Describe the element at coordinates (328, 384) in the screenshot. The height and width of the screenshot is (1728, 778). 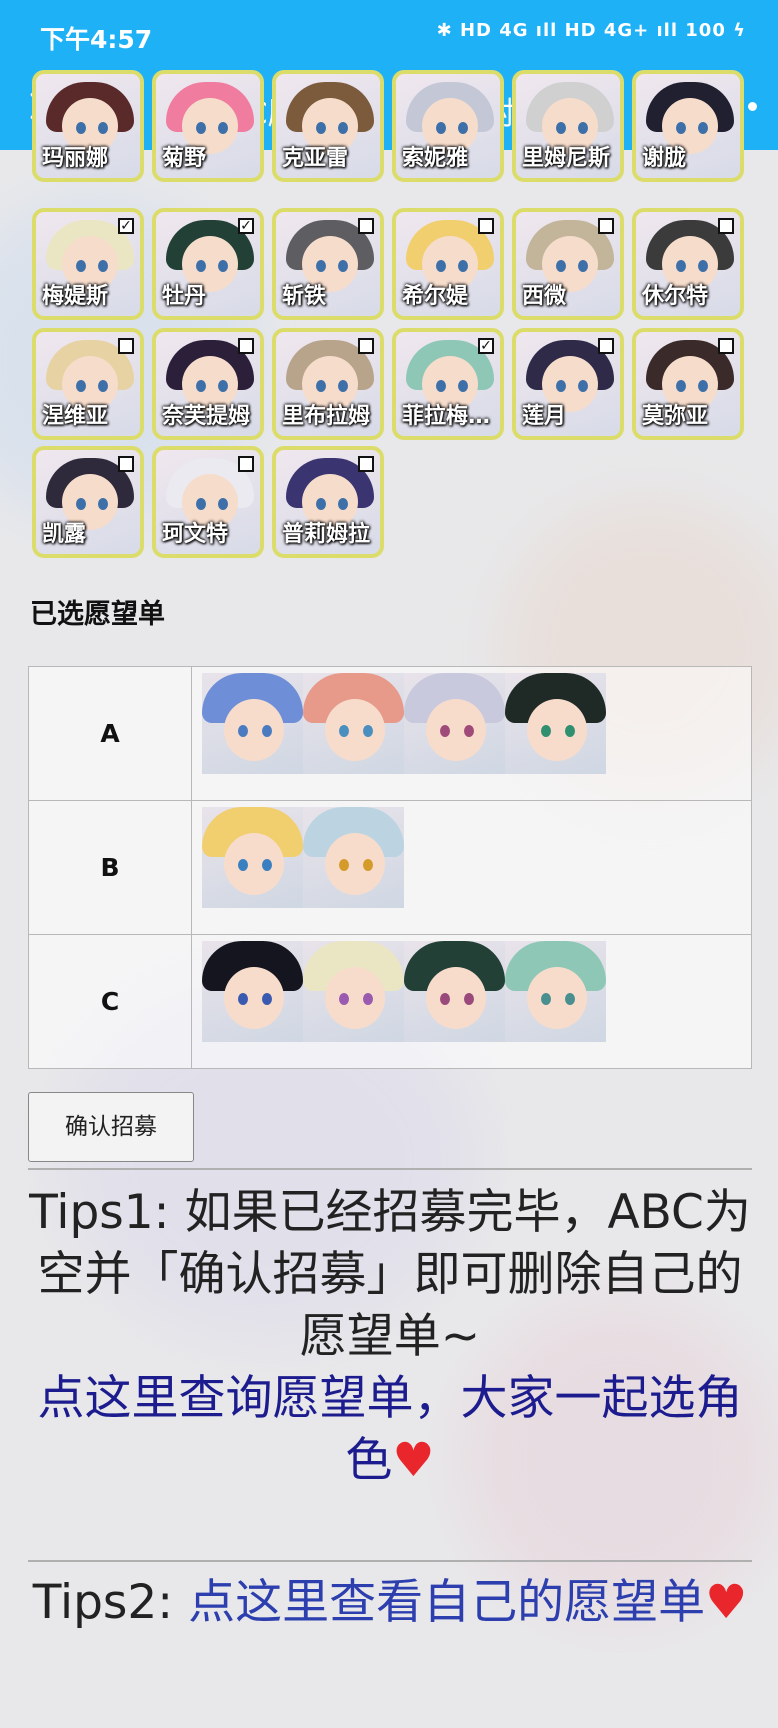
I see `character-tile: 里布拉姆` at that location.